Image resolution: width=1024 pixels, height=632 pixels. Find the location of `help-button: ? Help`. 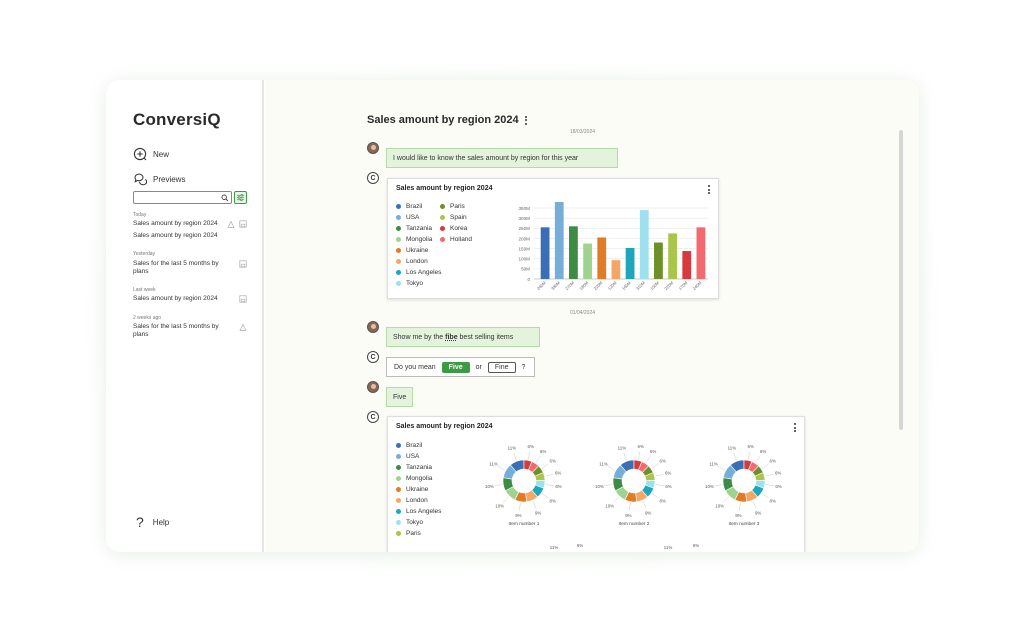

help-button: ? Help is located at coordinates (152, 522).